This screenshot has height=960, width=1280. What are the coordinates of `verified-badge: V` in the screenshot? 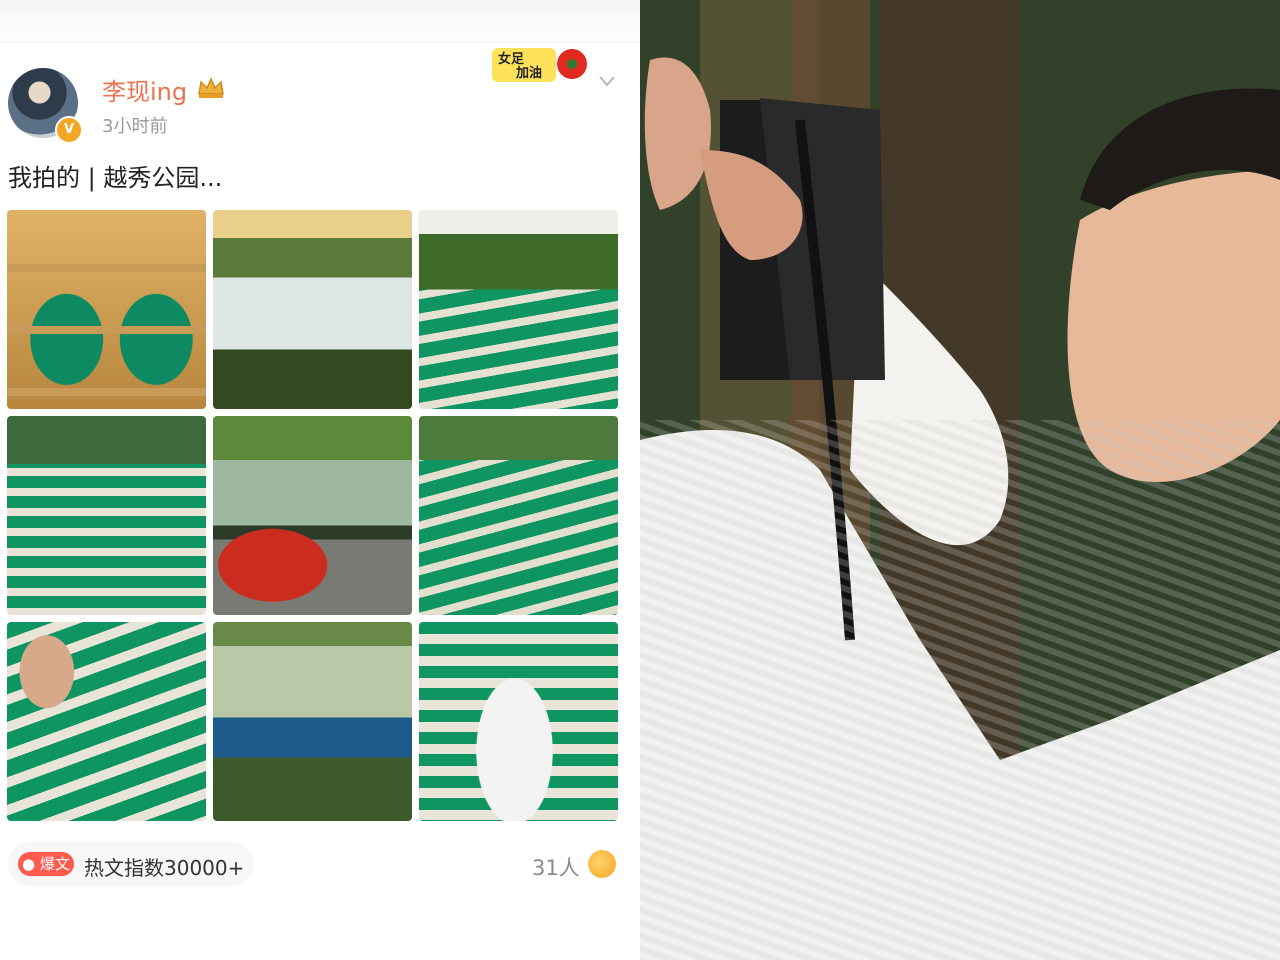 It's located at (69, 130).